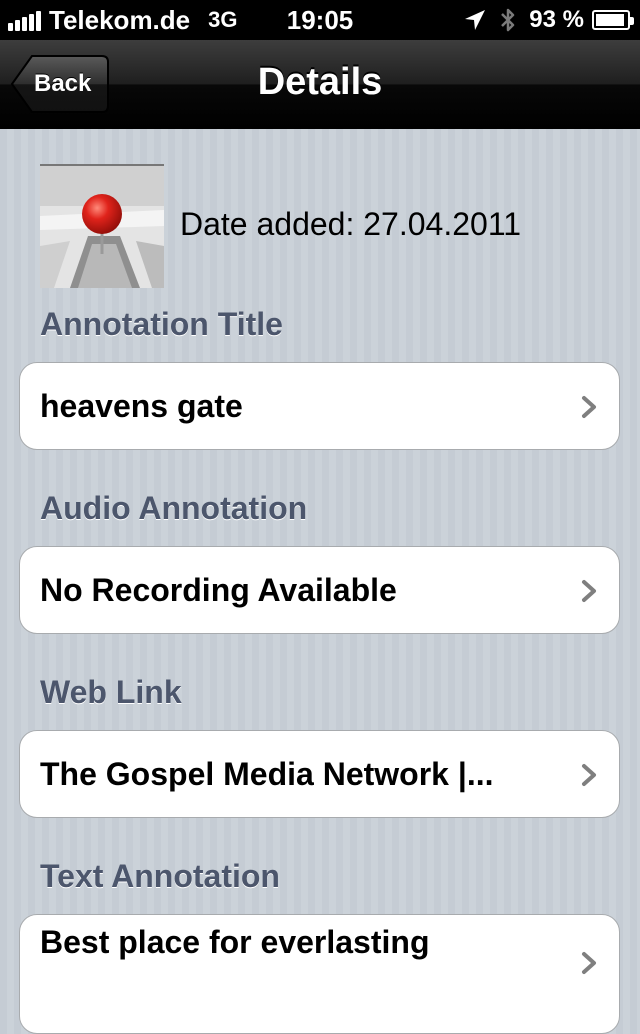 The height and width of the screenshot is (1034, 640). What do you see at coordinates (556, 19) in the screenshot?
I see `battery-percentage: 93 %` at bounding box center [556, 19].